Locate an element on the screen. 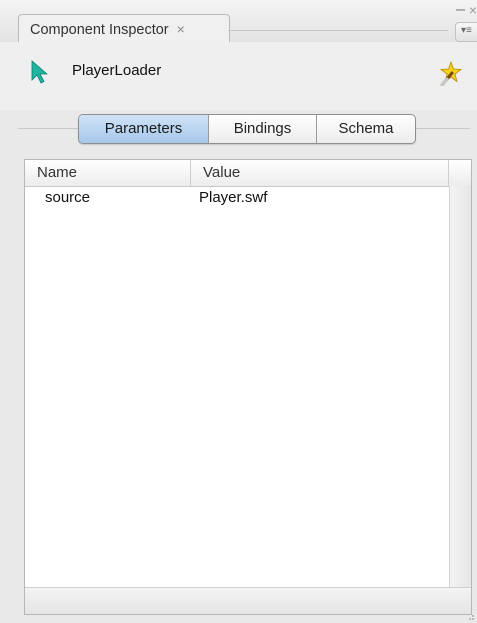 The image size is (477, 623). panel-tab-strip: Component Inspector × – × ▾≡ is located at coordinates (238, 21).